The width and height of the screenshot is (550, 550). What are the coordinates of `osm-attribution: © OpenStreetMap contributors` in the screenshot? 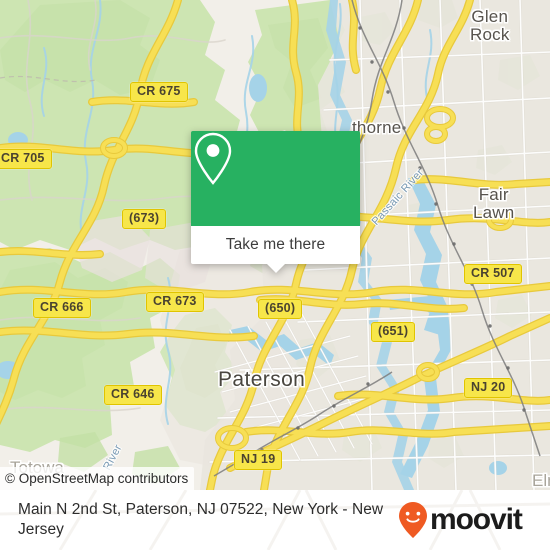 It's located at (97, 478).